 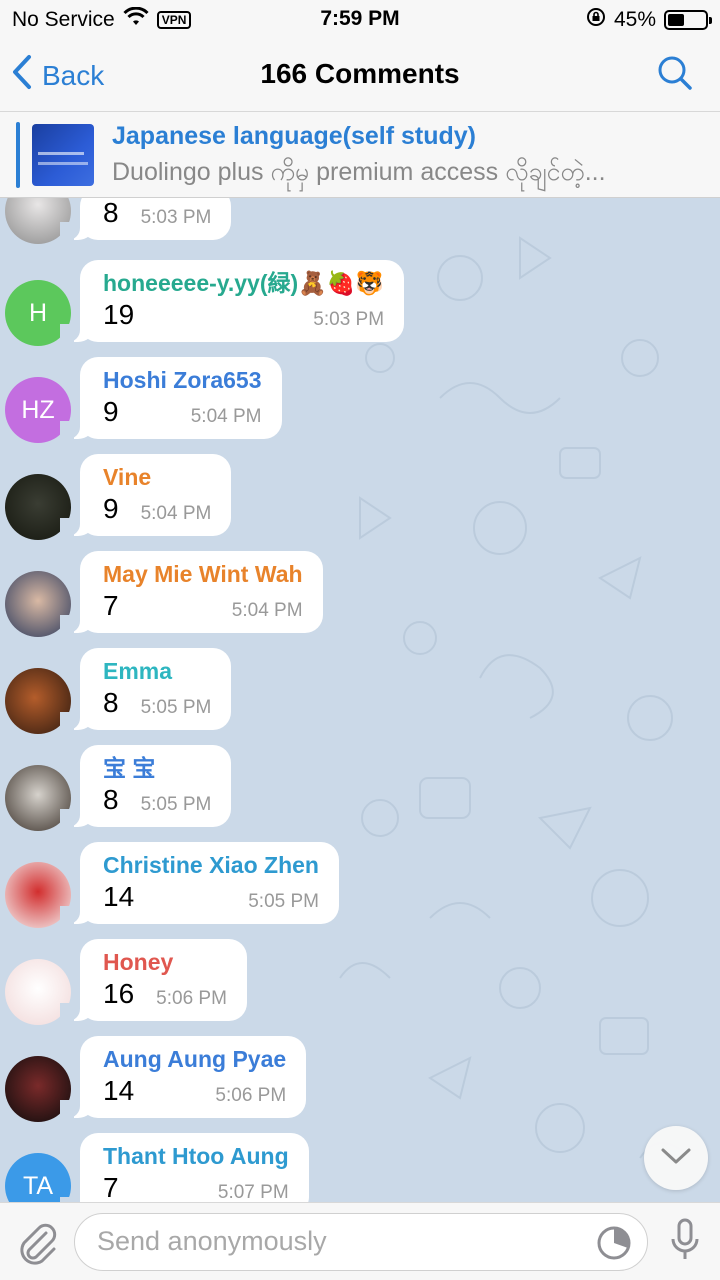 What do you see at coordinates (688, 20) in the screenshot?
I see `battery-icon` at bounding box center [688, 20].